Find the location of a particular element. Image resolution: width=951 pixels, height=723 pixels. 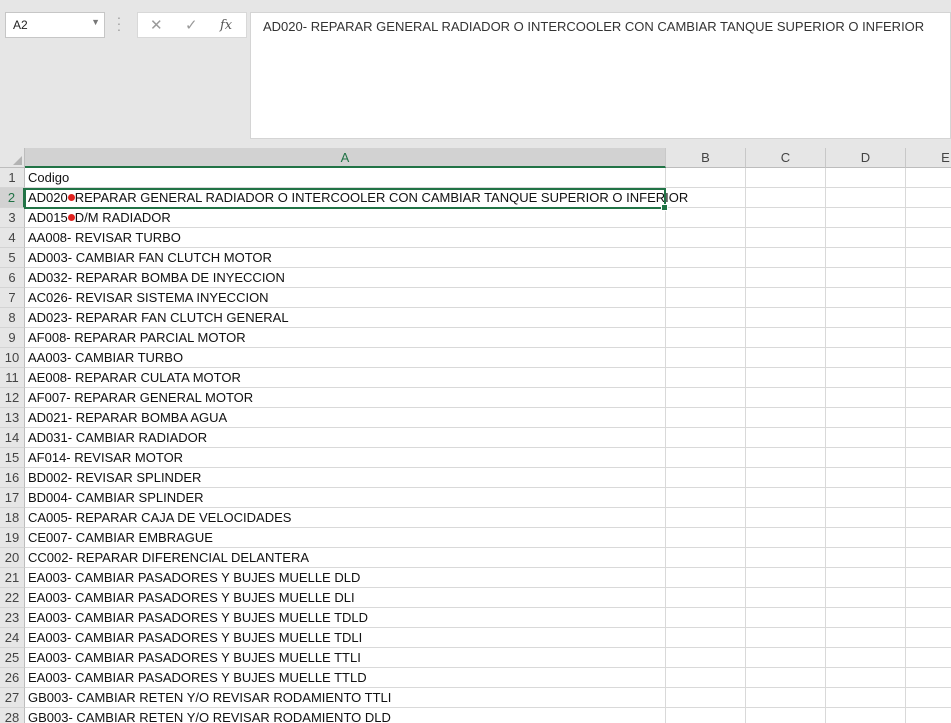

cell-a20: CC002- REPARAR DIFERENCIAL DELANTERA is located at coordinates (167, 558).